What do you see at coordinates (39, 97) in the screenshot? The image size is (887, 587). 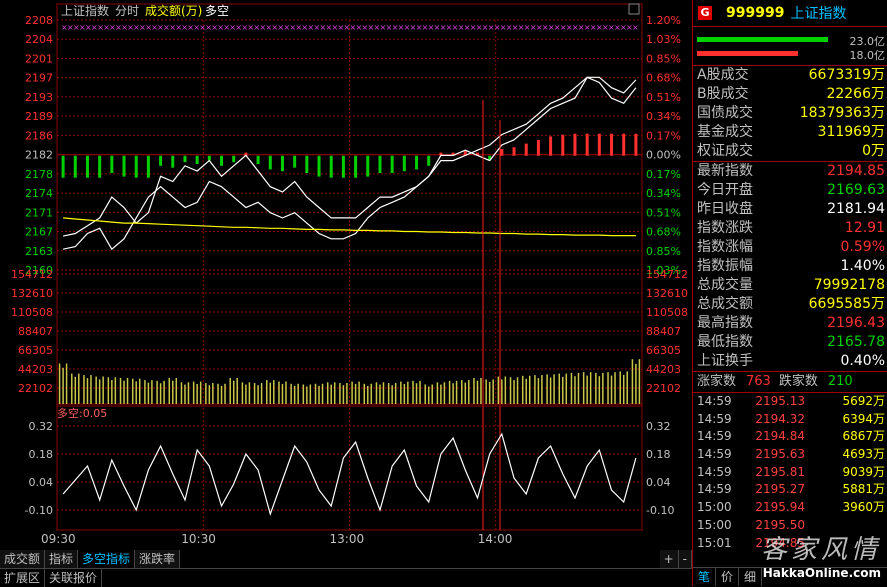 I see `y-tick-left: 2193` at bounding box center [39, 97].